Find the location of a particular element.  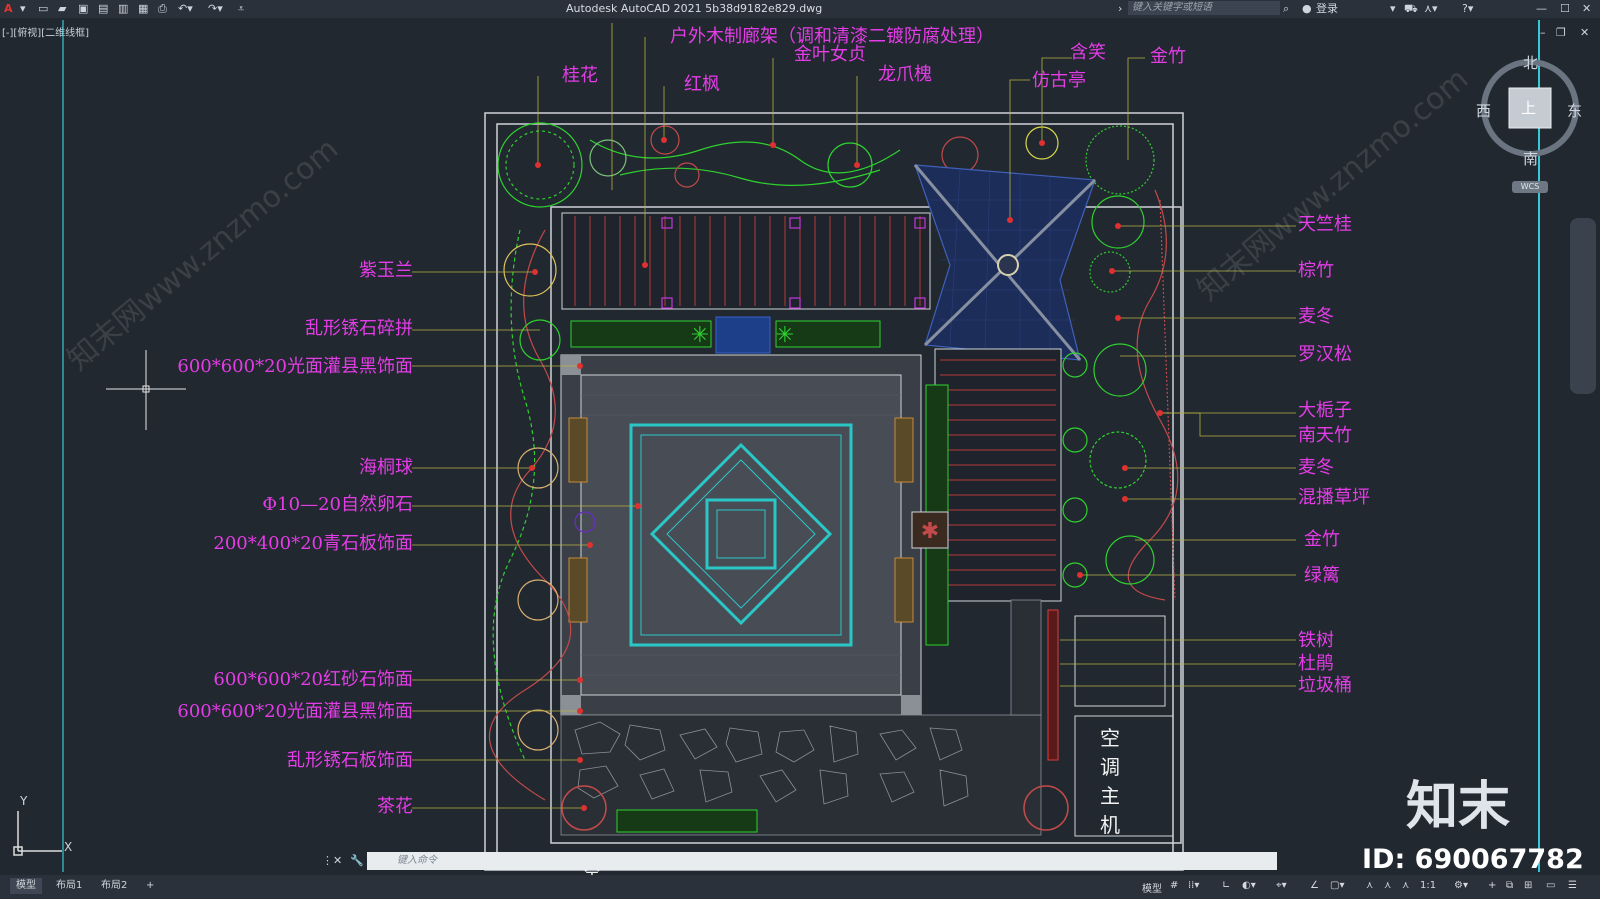

label-right-2: 棕竹 is located at coordinates (1316, 270).